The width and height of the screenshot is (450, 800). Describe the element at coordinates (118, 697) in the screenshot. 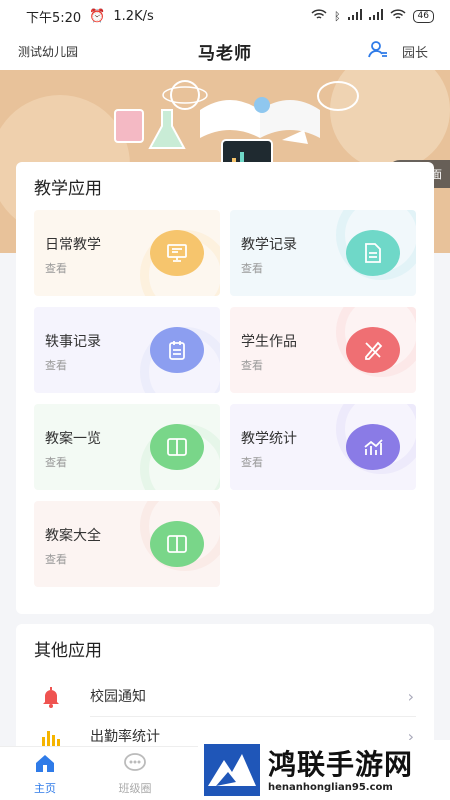

I see `list-item-label: 校园通知` at that location.